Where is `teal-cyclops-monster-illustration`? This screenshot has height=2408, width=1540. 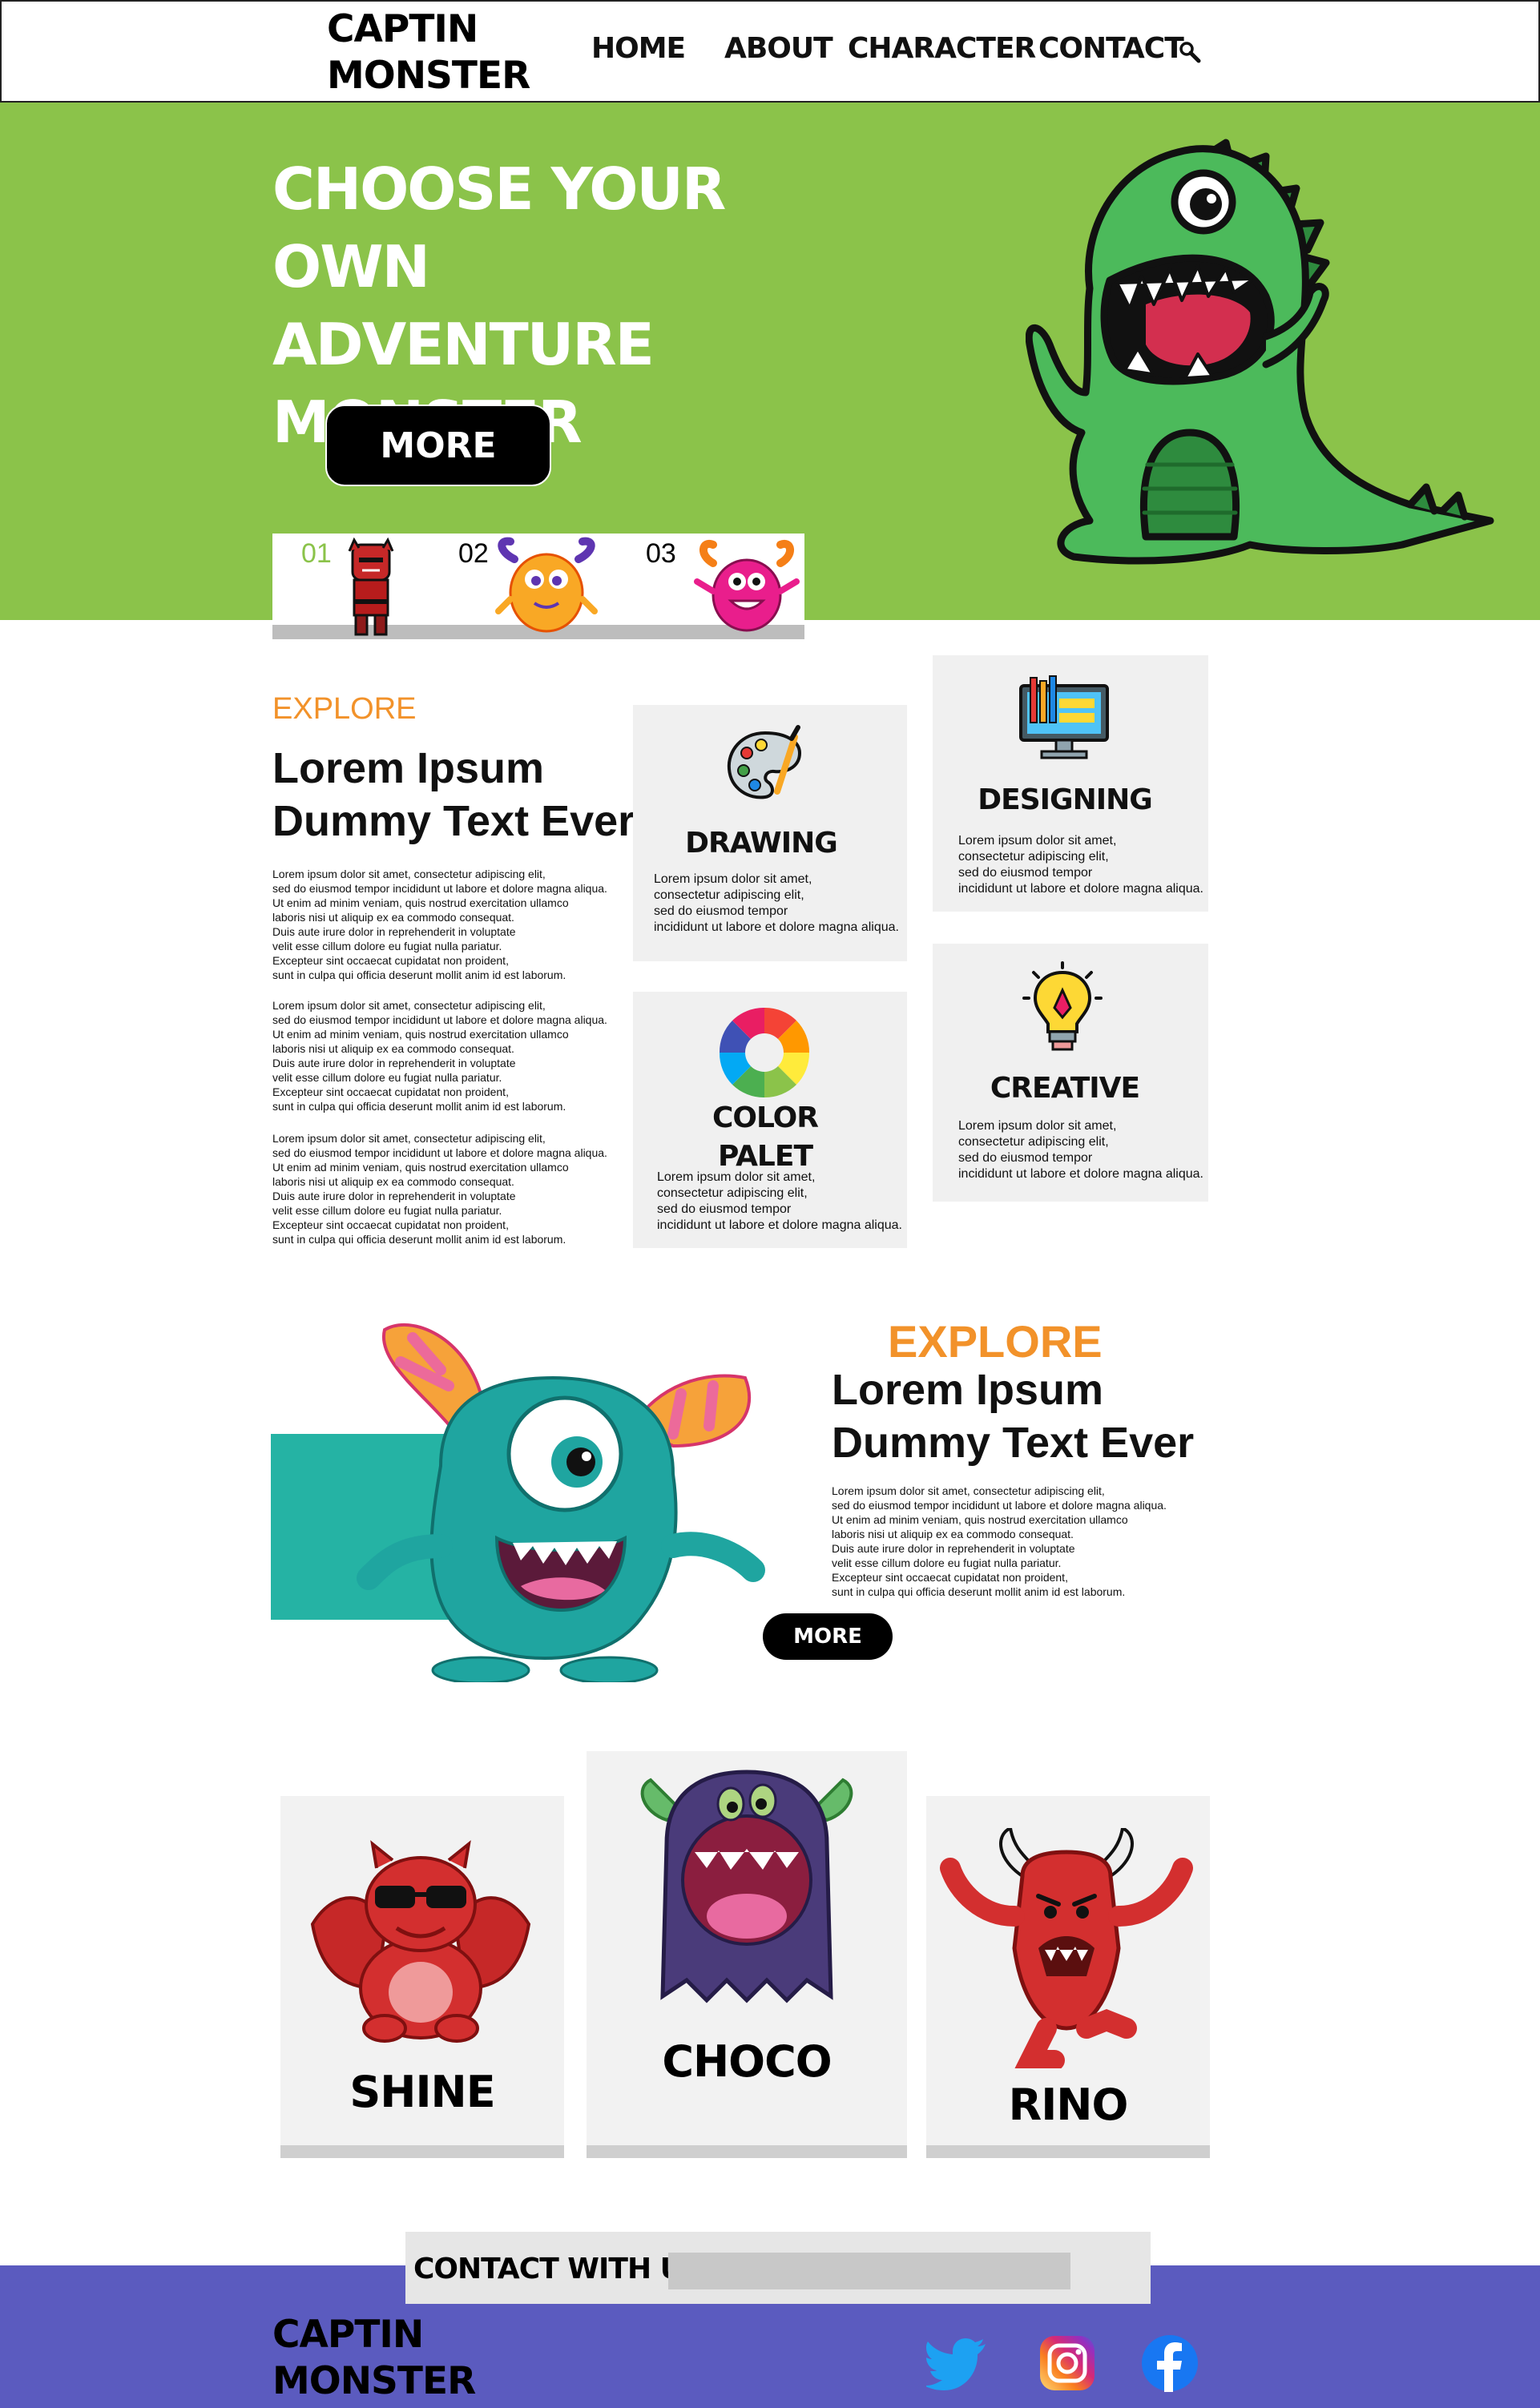
teal-cyclops-monster-illustration is located at coordinates (561, 1502).